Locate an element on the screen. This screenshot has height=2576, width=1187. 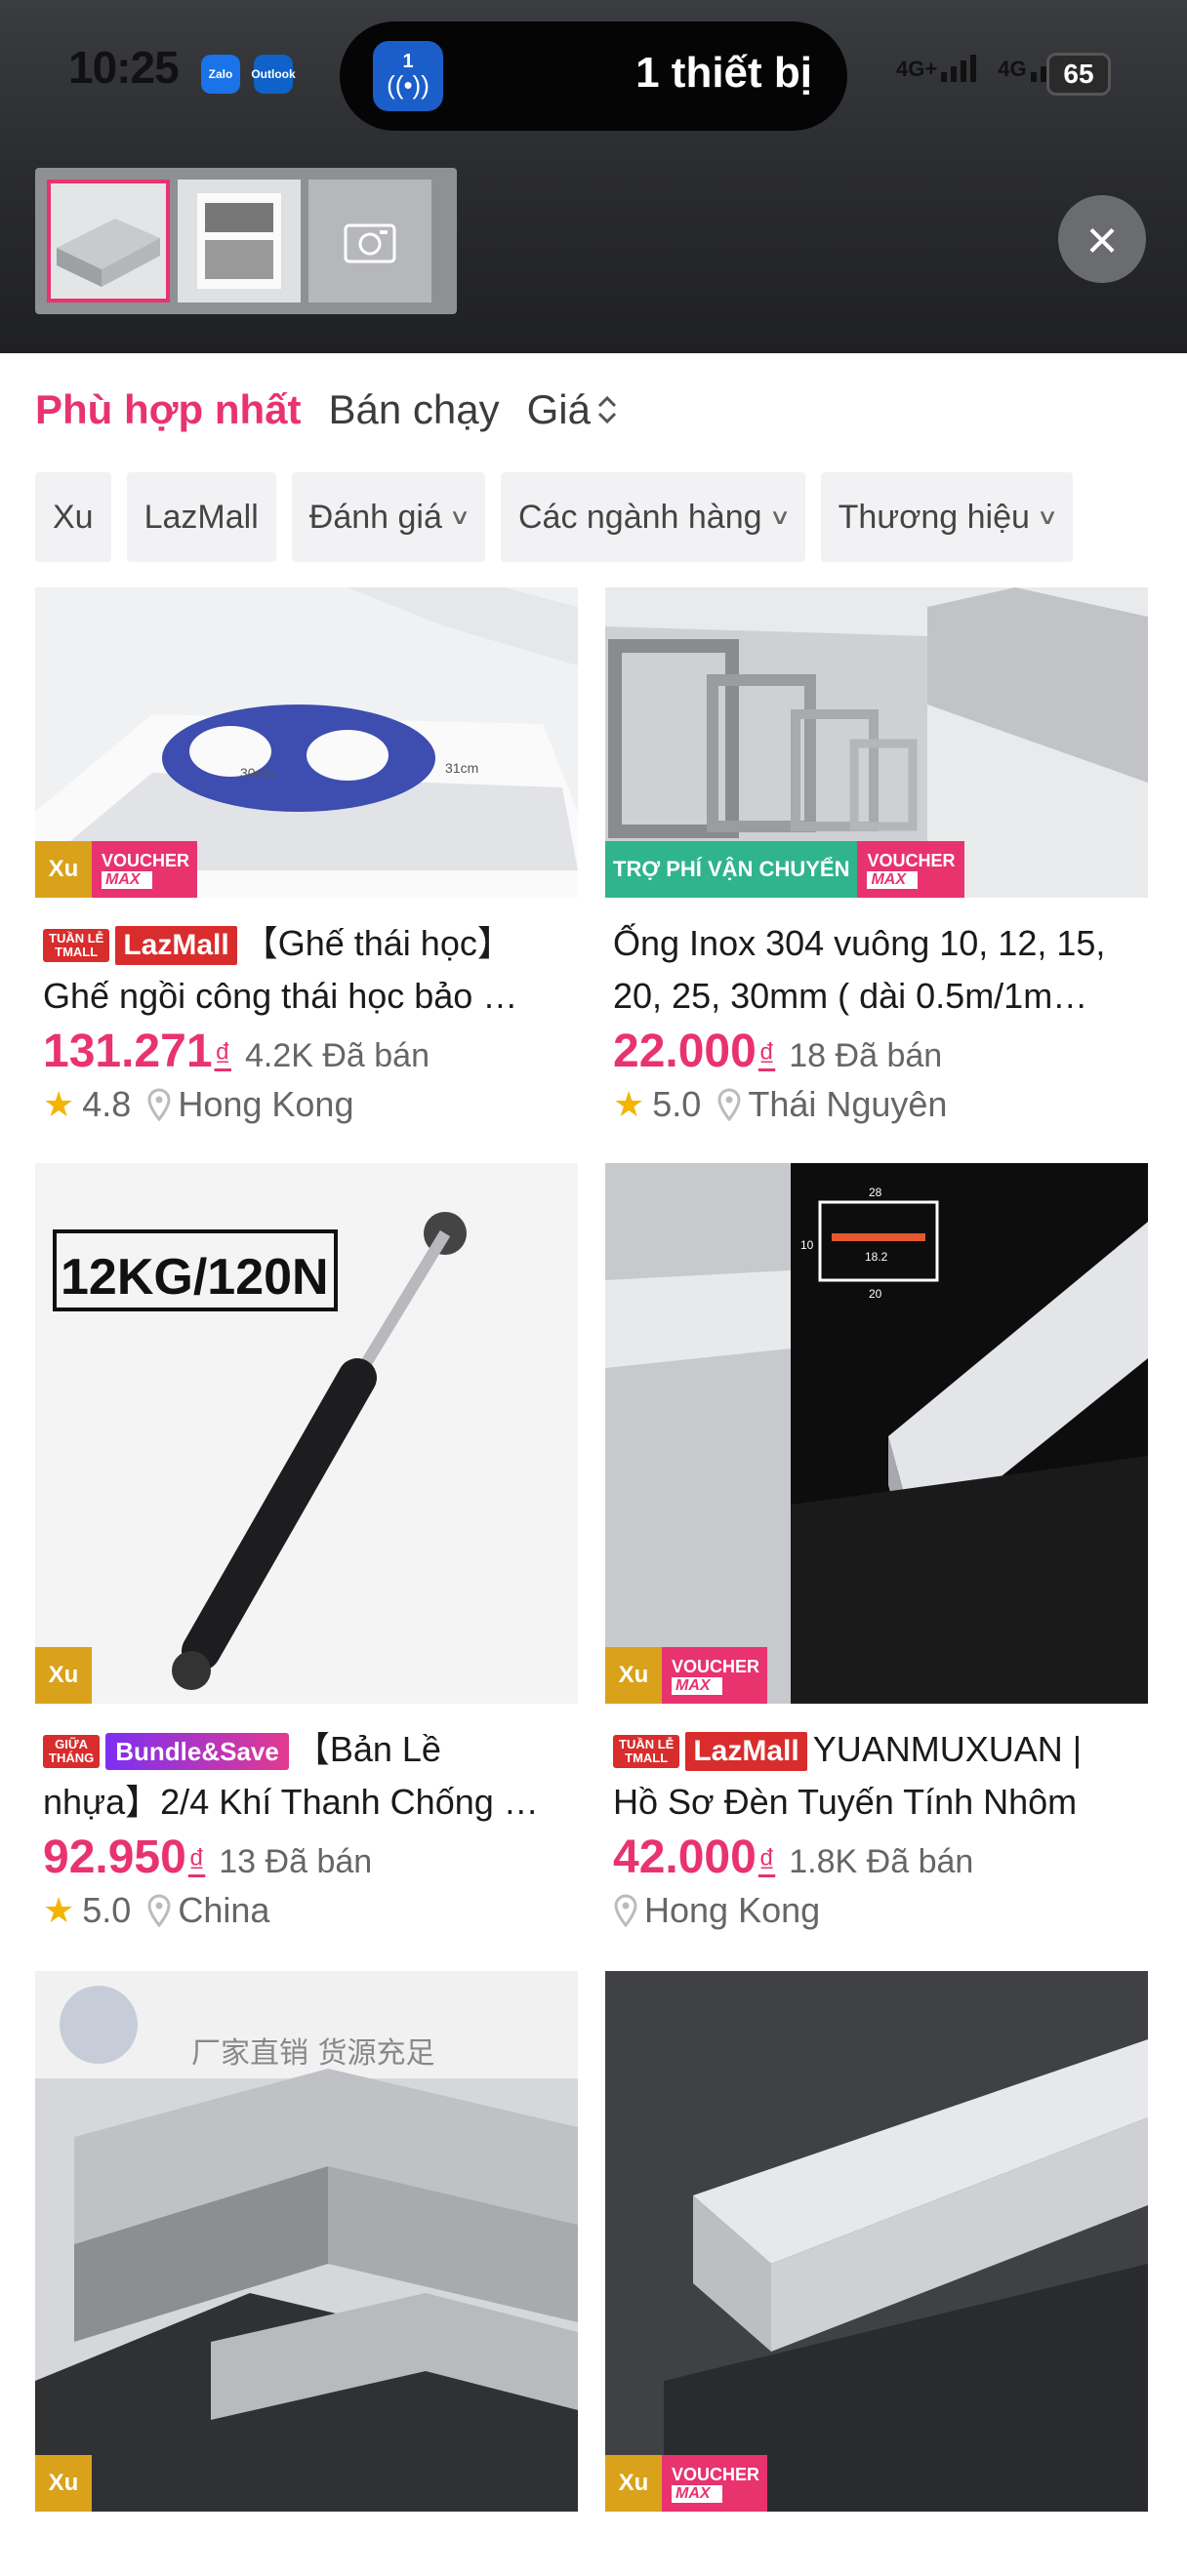
product-card: 厂家直销 货源充足 Xu is located at coordinates (306, 2241).